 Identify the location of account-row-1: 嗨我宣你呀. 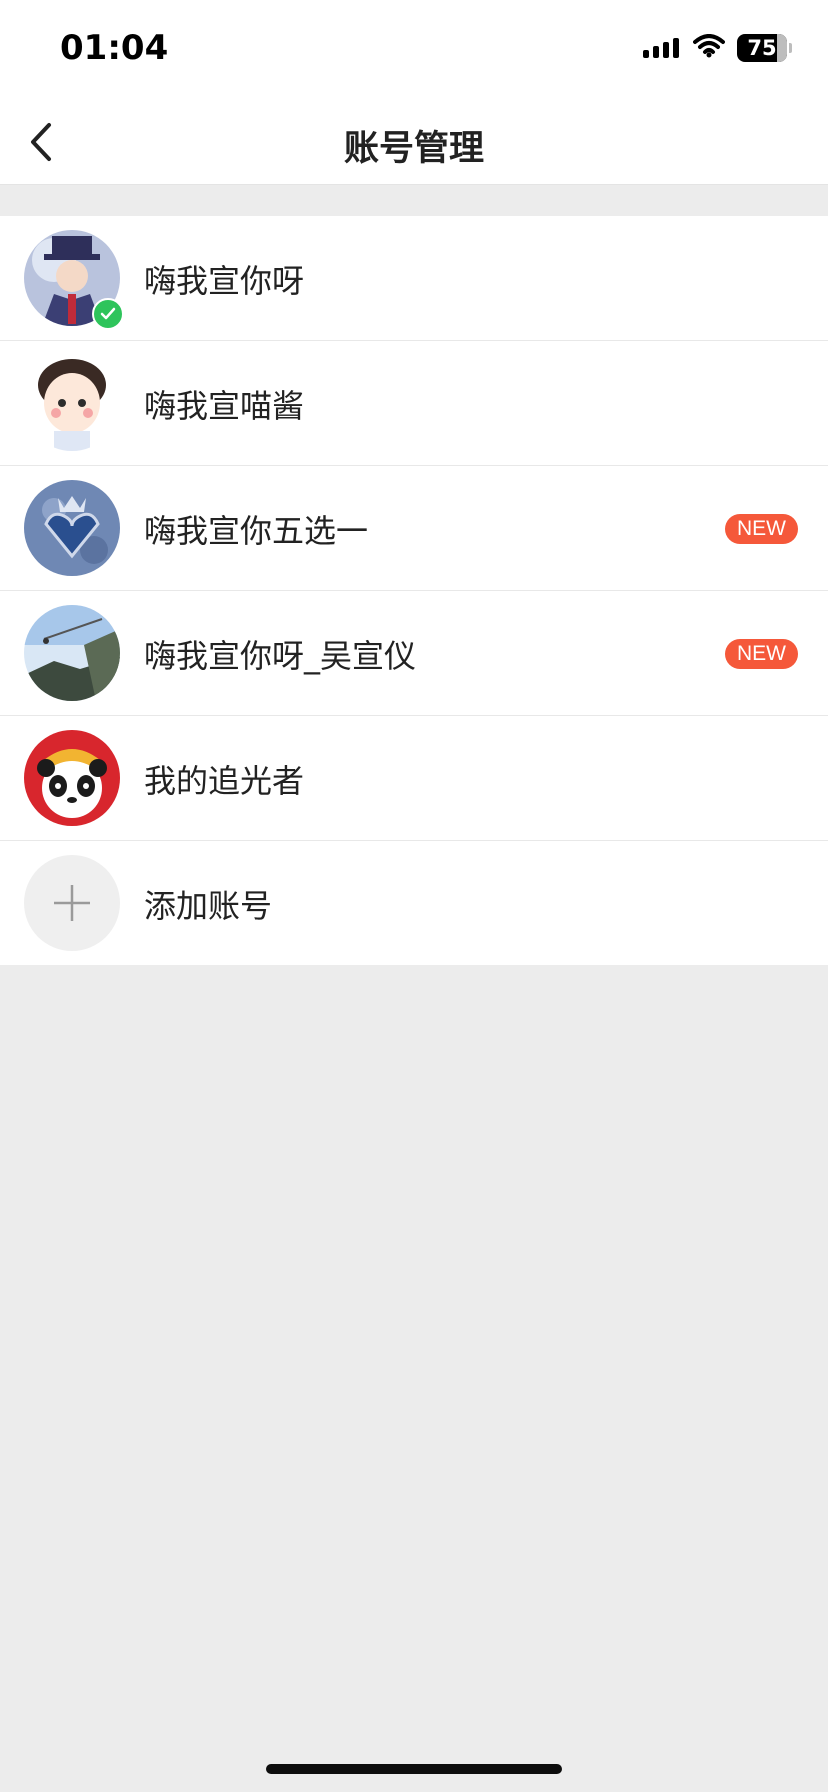
(414, 278).